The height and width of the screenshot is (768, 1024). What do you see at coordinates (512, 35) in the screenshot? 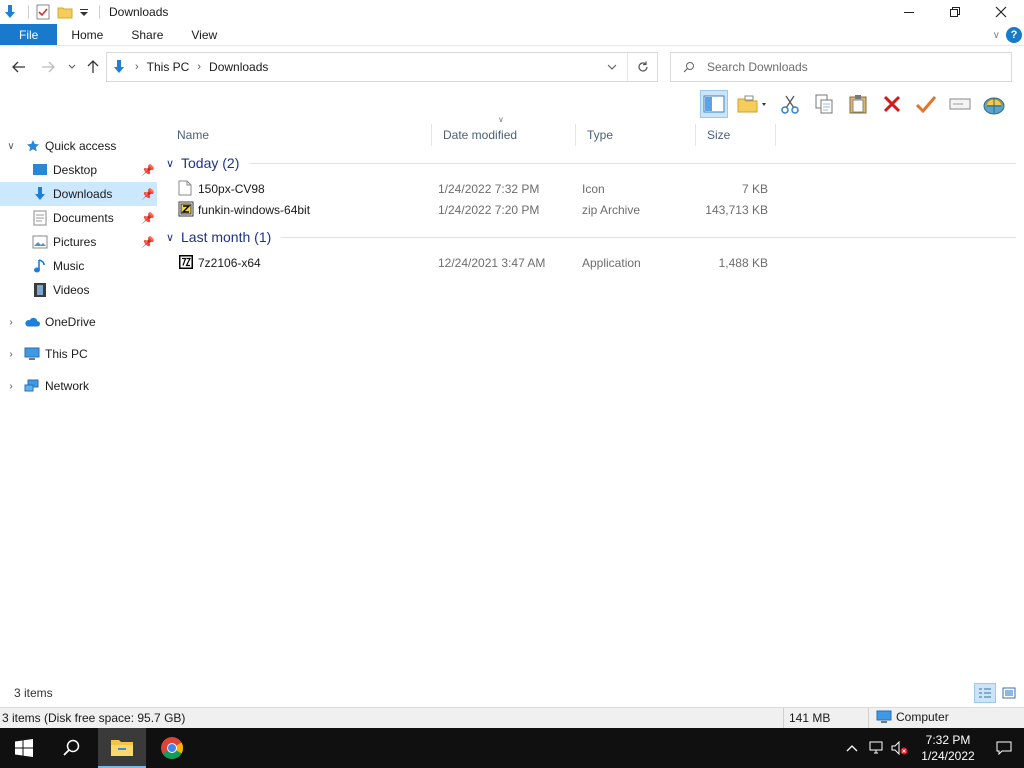
I see `ribbon-tabs: File Home Share View ∨ ?` at bounding box center [512, 35].